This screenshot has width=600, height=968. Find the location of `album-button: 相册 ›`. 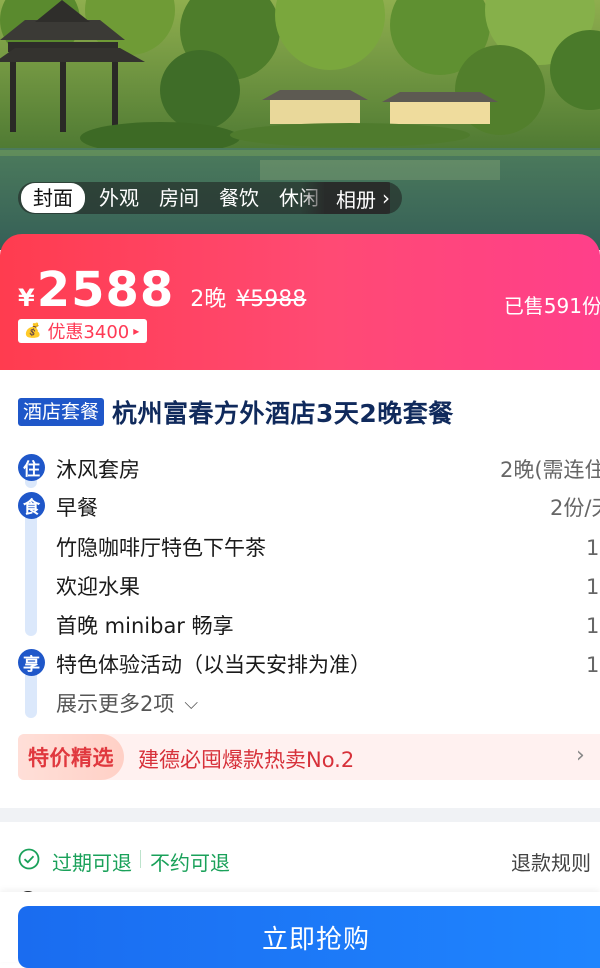

album-button: 相册 › is located at coordinates (357, 198).